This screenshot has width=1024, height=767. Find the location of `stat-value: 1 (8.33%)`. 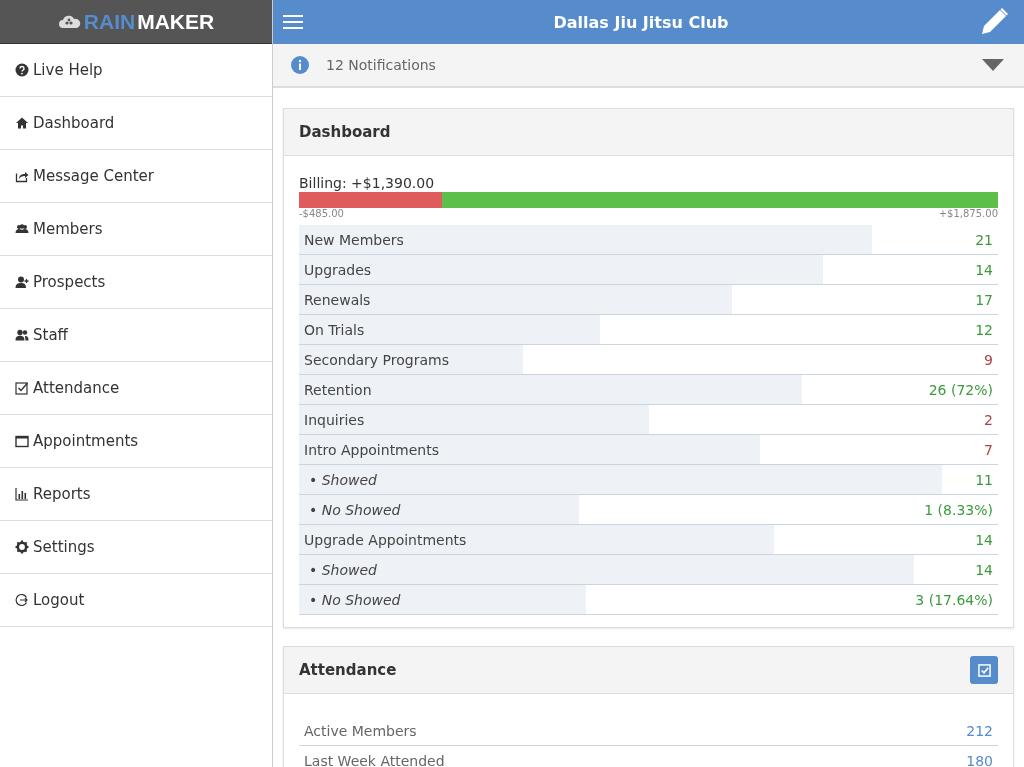

stat-value: 1 (8.33%) is located at coordinates (958, 509).